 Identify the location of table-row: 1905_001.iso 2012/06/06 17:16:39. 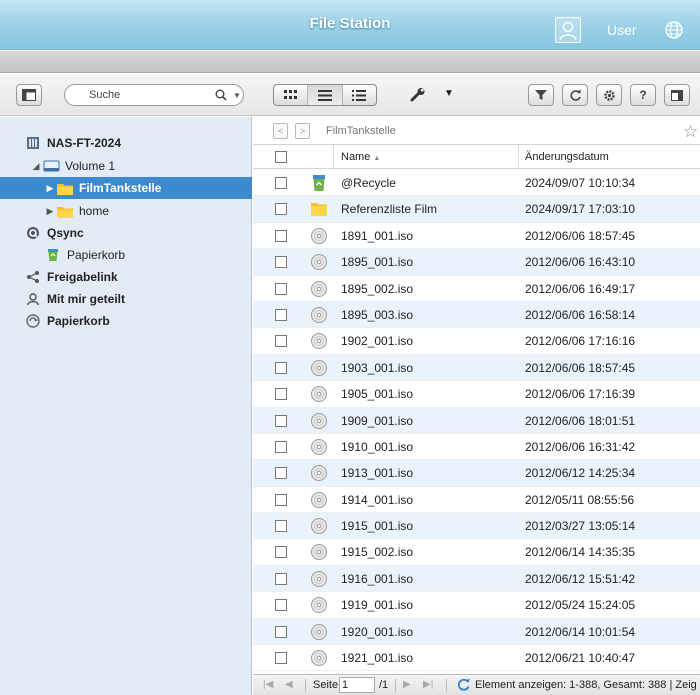
(476, 394).